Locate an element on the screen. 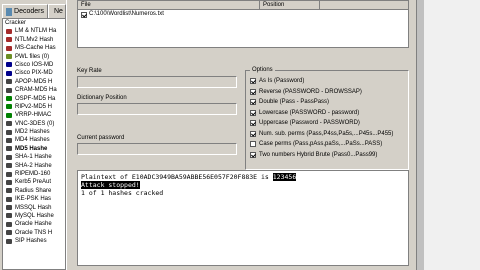 Image resolution: width=480 pixels, height=270 pixels. tree-item-label: VNC-3DES (0) is located at coordinates (35, 123).